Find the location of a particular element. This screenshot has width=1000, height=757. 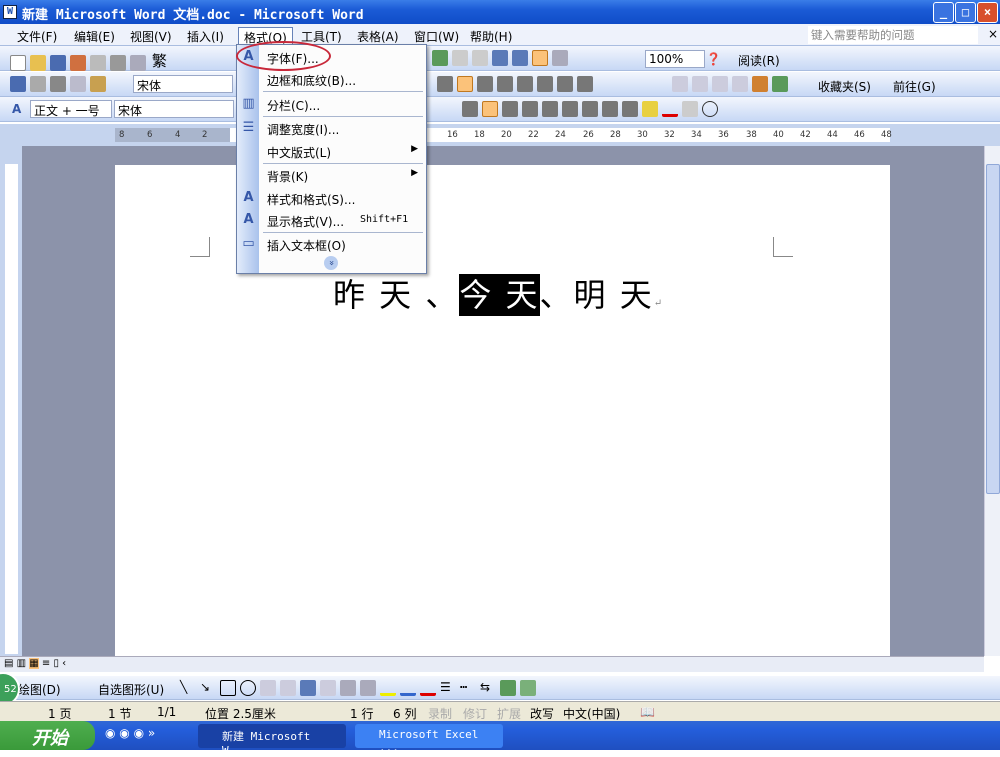

close-button: × is located at coordinates (987, 12).